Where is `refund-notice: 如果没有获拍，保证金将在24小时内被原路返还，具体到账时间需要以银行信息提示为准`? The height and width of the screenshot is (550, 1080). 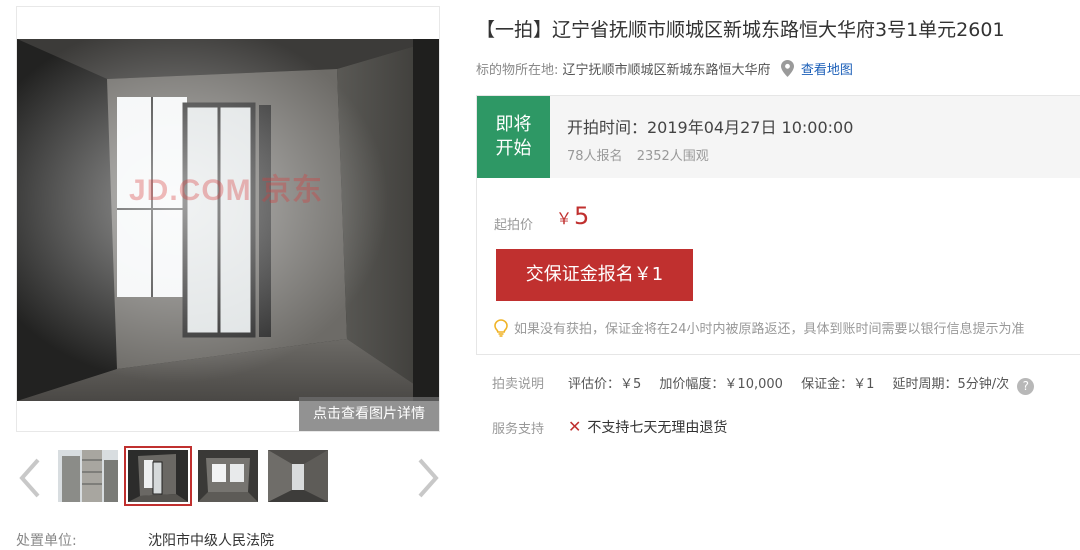
refund-notice: 如果没有获拍，保证金将在24小时内被原路返还，具体到账时间需要以银行信息提示为准 is located at coordinates (759, 327).